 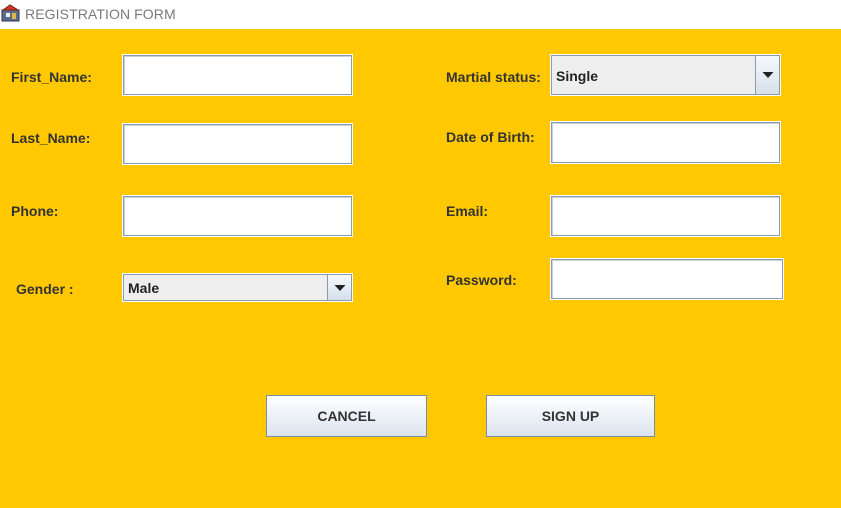 I want to click on cancel-button: CANCEL, so click(x=346, y=416).